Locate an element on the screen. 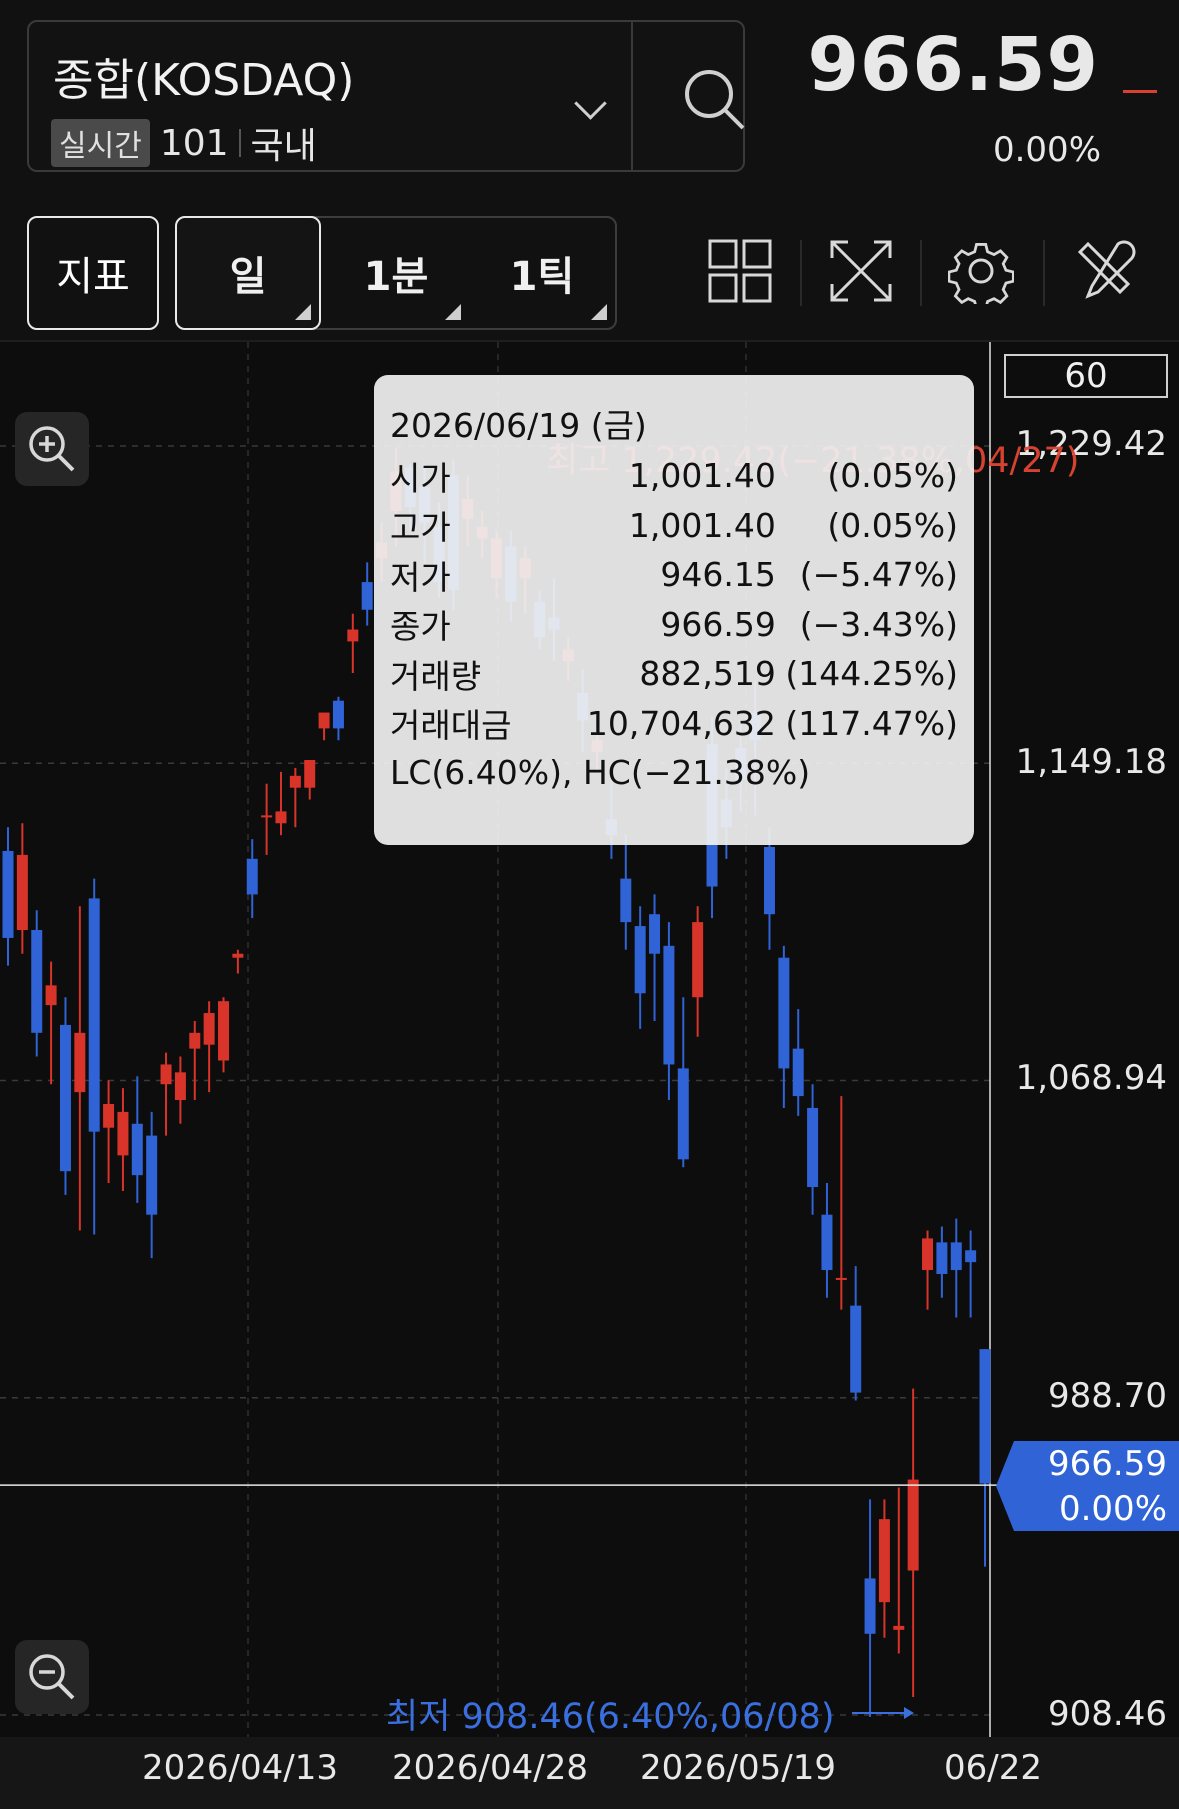  tooltip-row-high: 고가 1,001.40 (0.05%) is located at coordinates (674, 526).